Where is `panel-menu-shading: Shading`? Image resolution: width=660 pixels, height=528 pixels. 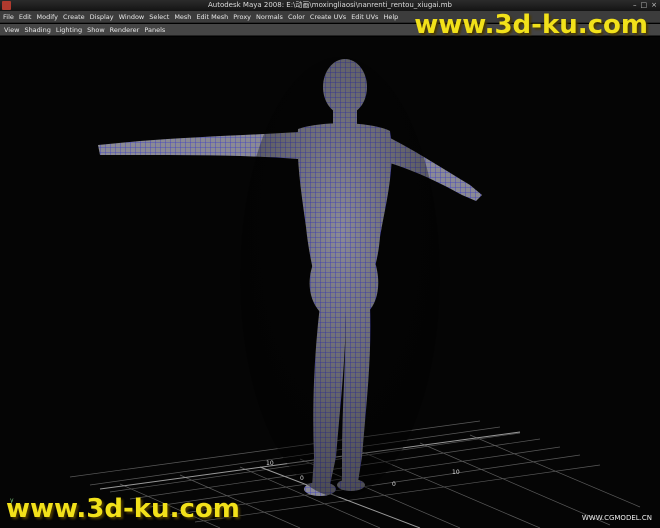 panel-menu-shading: Shading is located at coordinates (37, 30).